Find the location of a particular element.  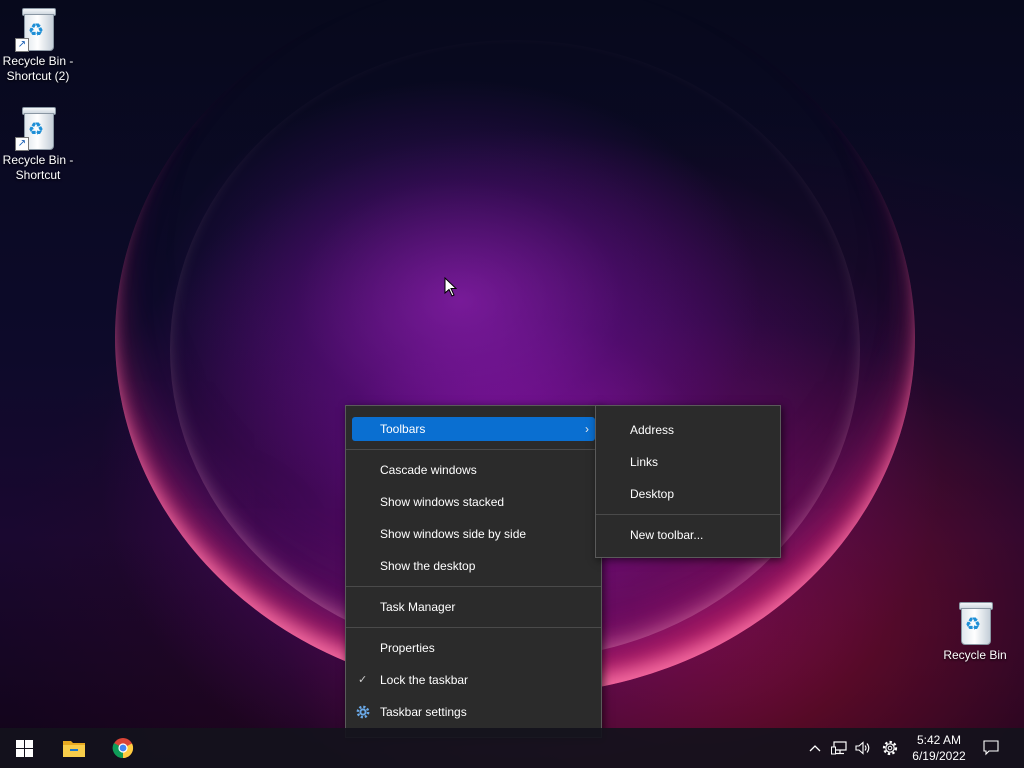

menu-item-task-manager: Task Manager is located at coordinates (473, 607).